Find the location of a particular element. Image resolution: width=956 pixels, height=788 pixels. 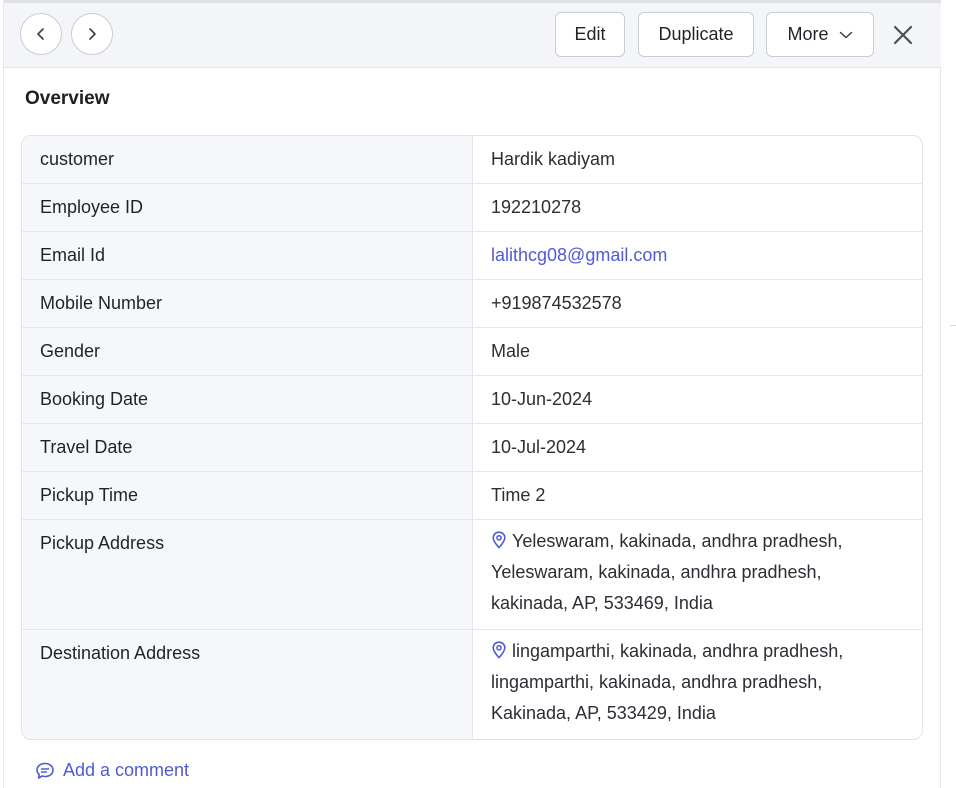

next-record-button is located at coordinates (92, 34).